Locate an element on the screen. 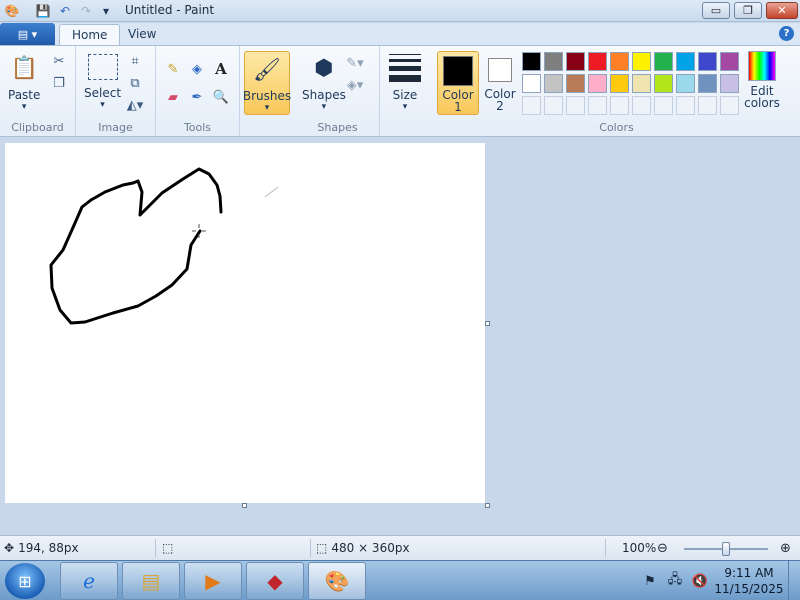  show-desktop-button is located at coordinates (794, 580).